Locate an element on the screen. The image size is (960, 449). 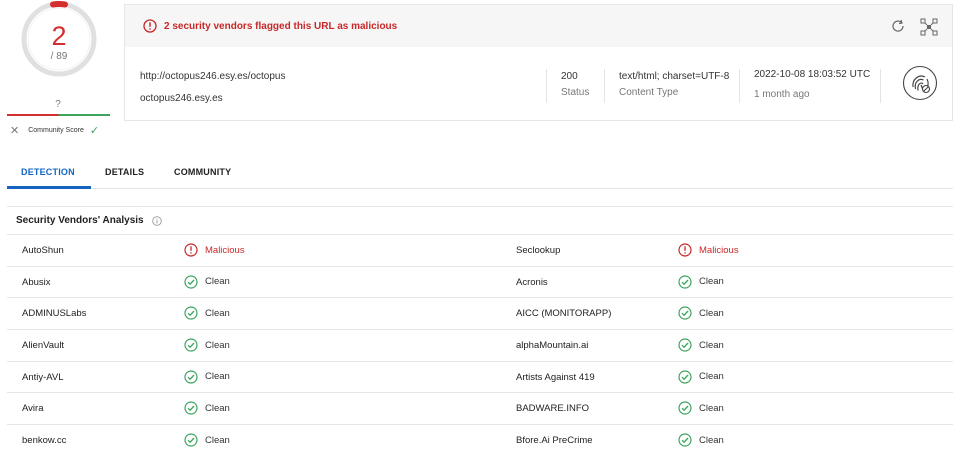
table-row: Antiy-AVL Clean Artists Against 419 Clean is located at coordinates (480, 378).